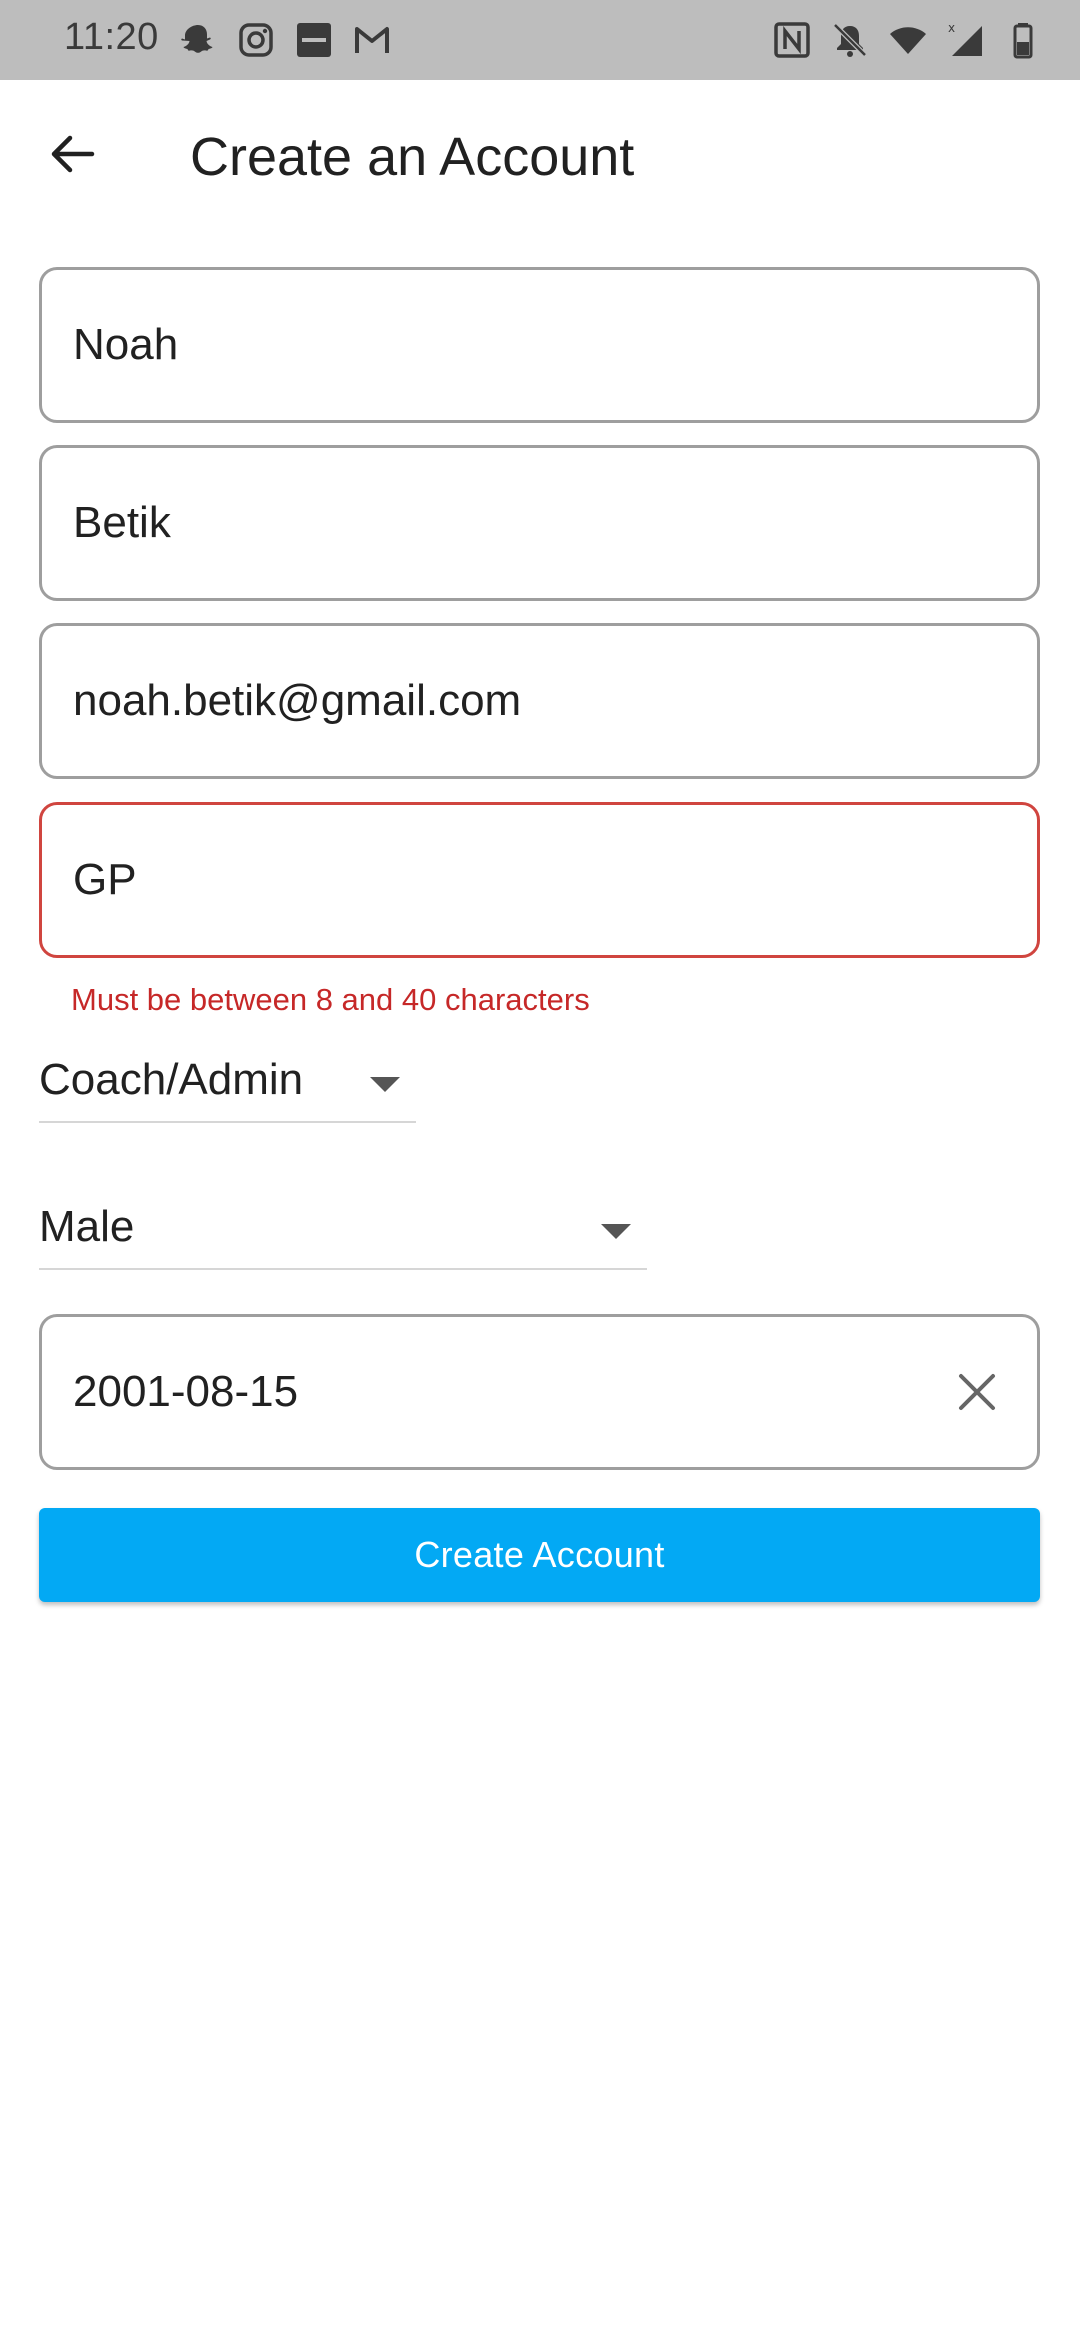  I want to click on notifications-off-icon, so click(850, 40).